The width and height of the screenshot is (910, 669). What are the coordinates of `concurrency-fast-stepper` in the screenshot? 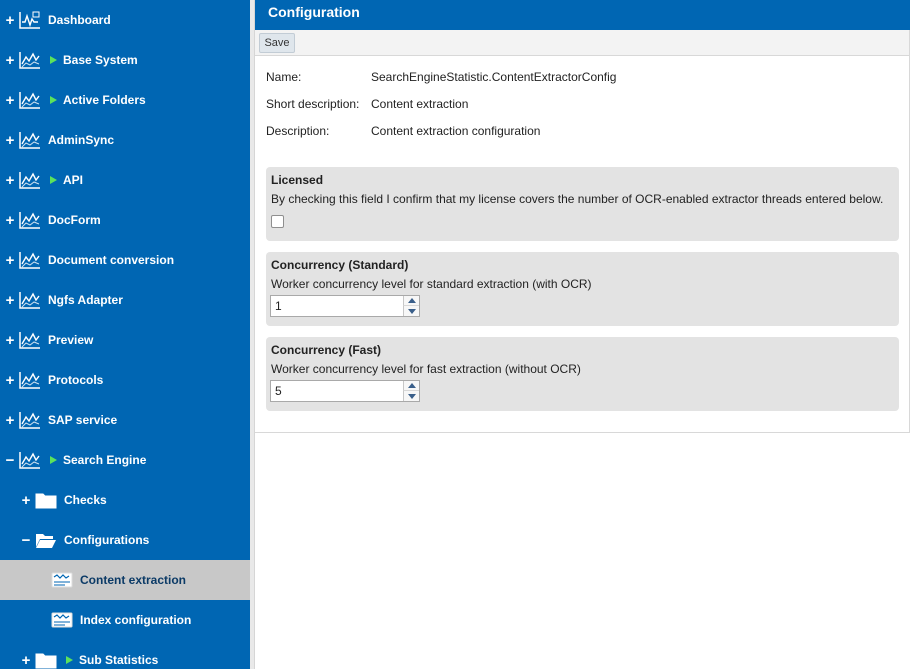 It's located at (345, 391).